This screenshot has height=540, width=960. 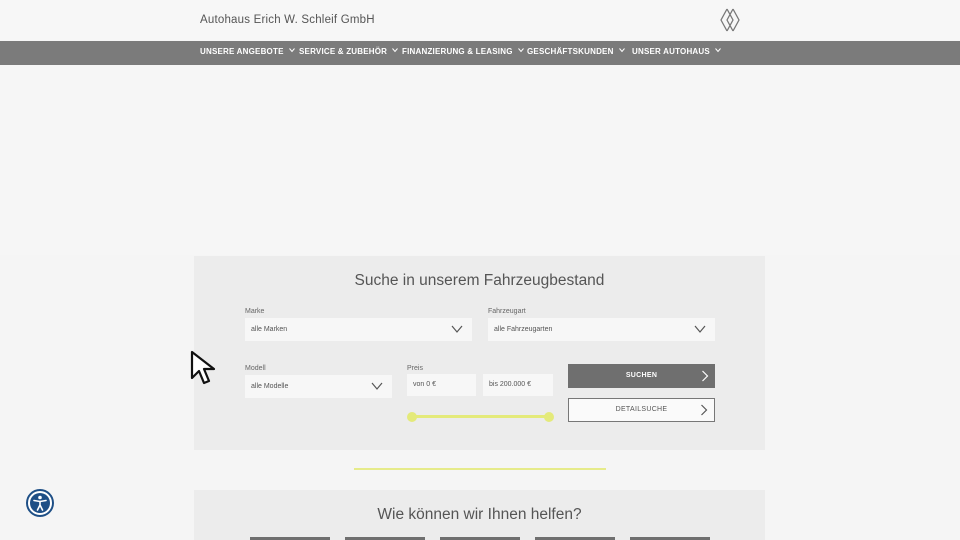 What do you see at coordinates (457, 51) in the screenshot?
I see `nav-label: FINANZIERUNG & LEASING` at bounding box center [457, 51].